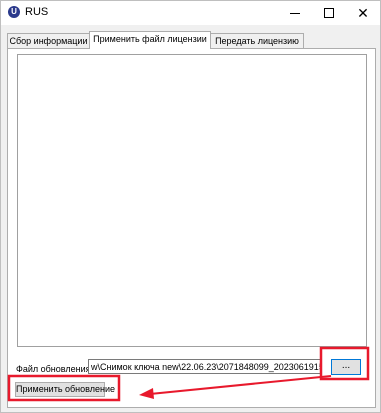  I want to click on title-bar: U RUS ✕, so click(190, 13).